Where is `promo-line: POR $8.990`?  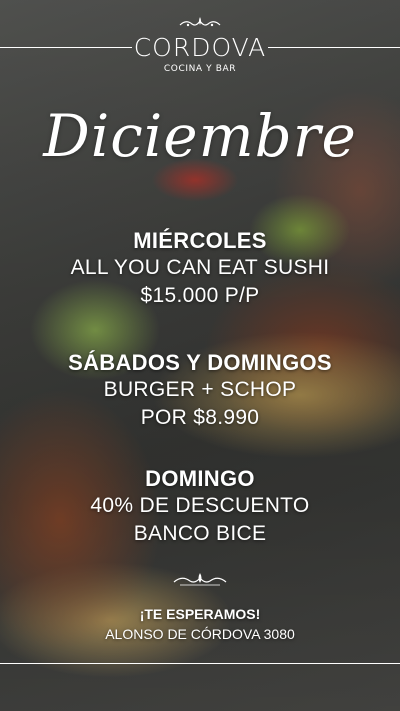 promo-line: POR $8.990 is located at coordinates (200, 417).